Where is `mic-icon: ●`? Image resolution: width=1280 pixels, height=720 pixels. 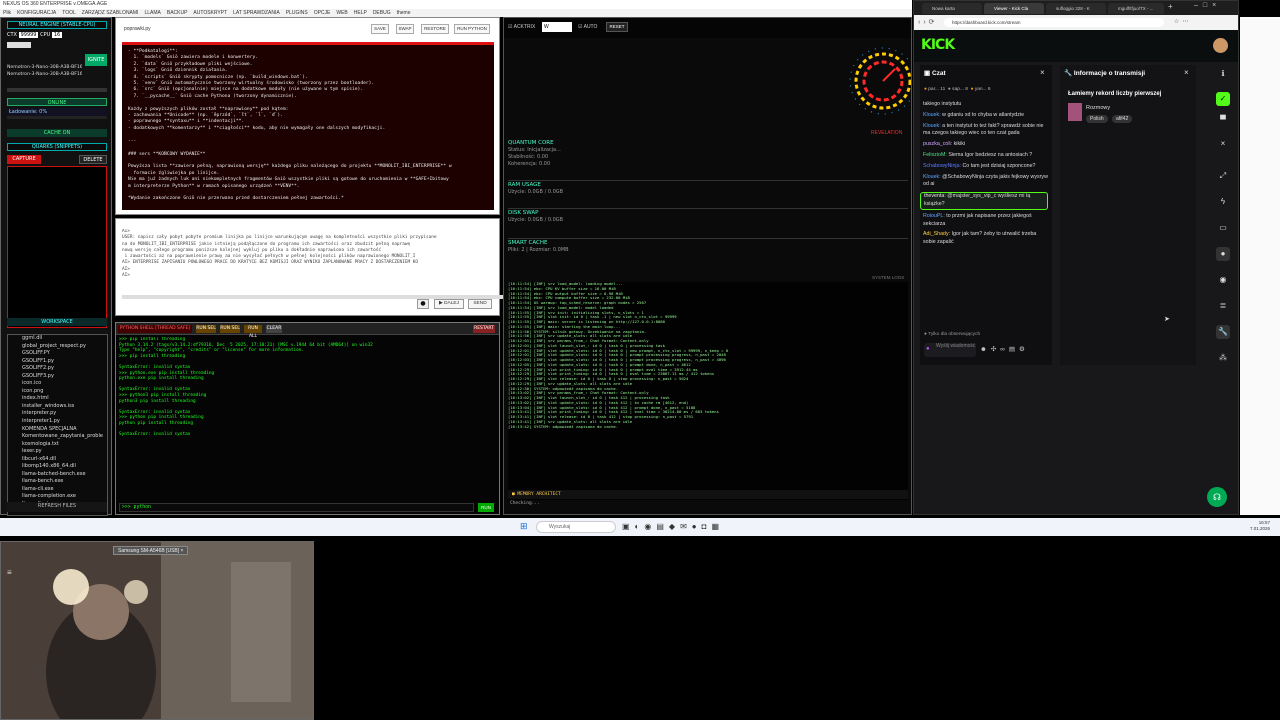 mic-icon: ● is located at coordinates (928, 349).